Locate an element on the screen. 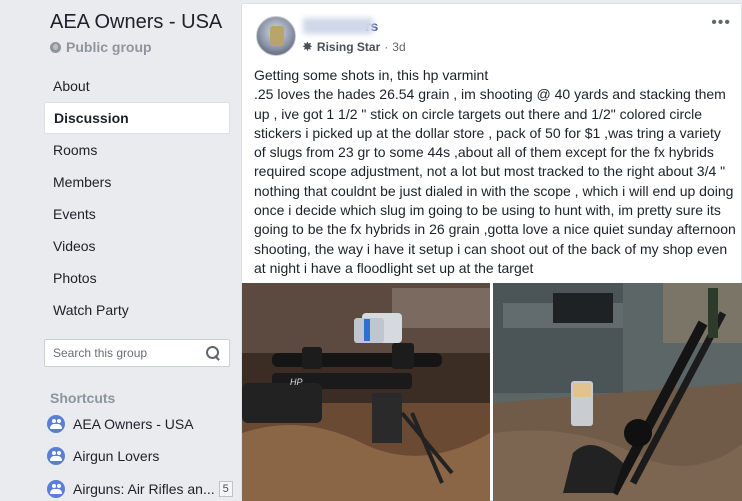  group-privacy-label: Public group is located at coordinates (109, 47).